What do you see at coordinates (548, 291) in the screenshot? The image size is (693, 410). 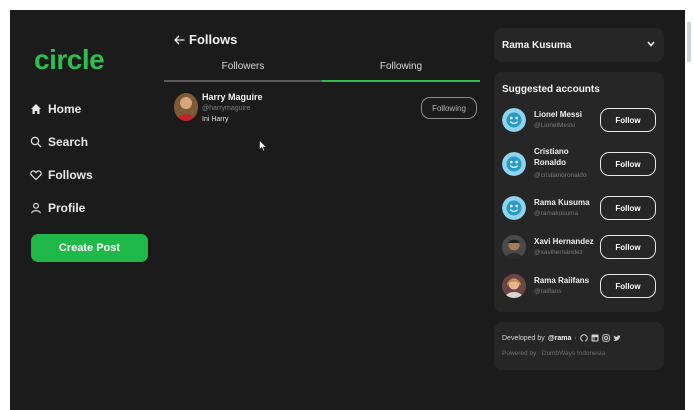 I see `account-handle: @raiifans` at bounding box center [548, 291].